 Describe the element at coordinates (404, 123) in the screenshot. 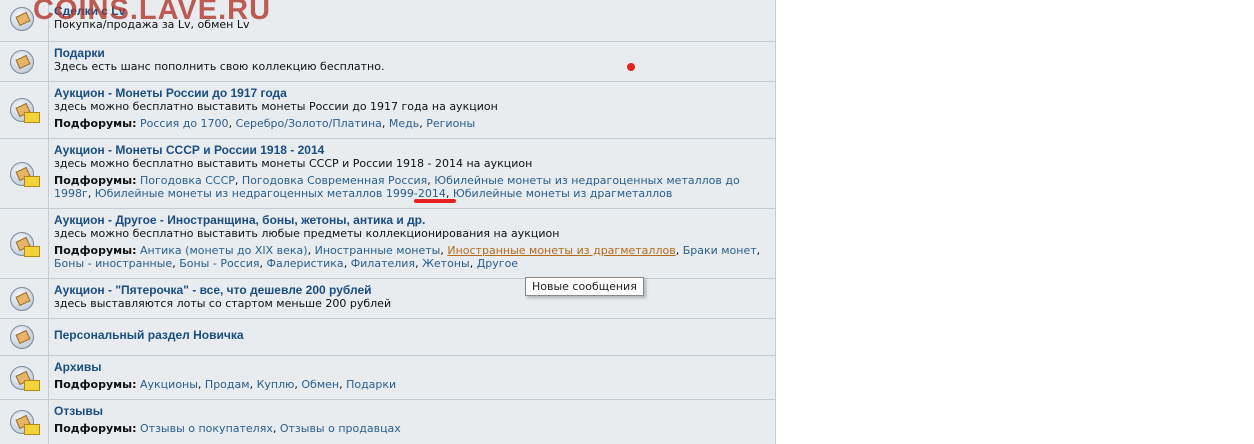

I see `subforum-link: Медь` at that location.